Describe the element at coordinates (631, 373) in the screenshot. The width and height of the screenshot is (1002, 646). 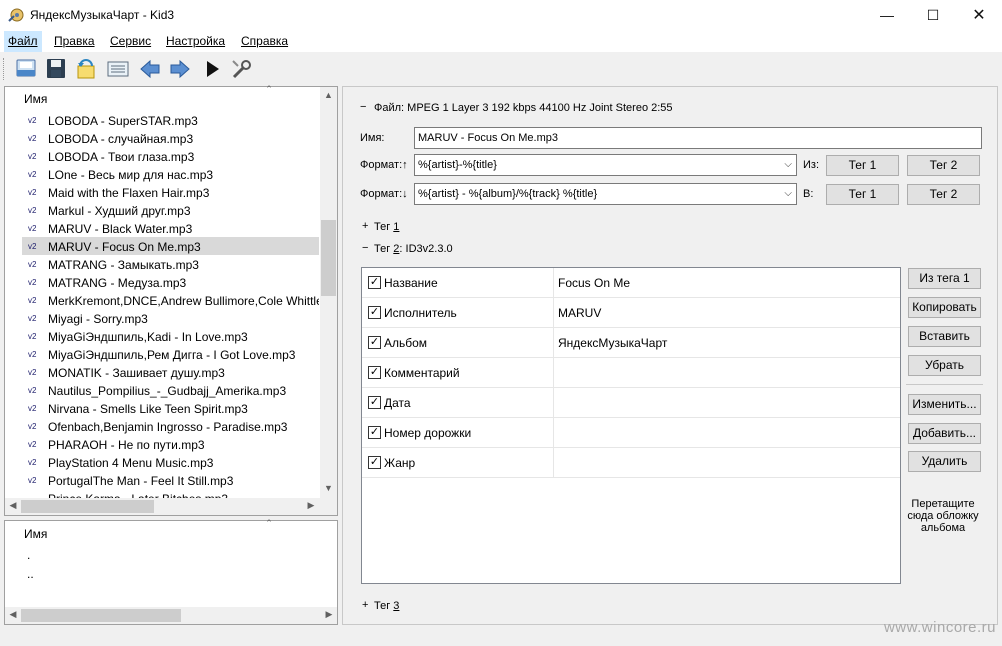
I see `frame-row: ✓ Комментарий` at that location.